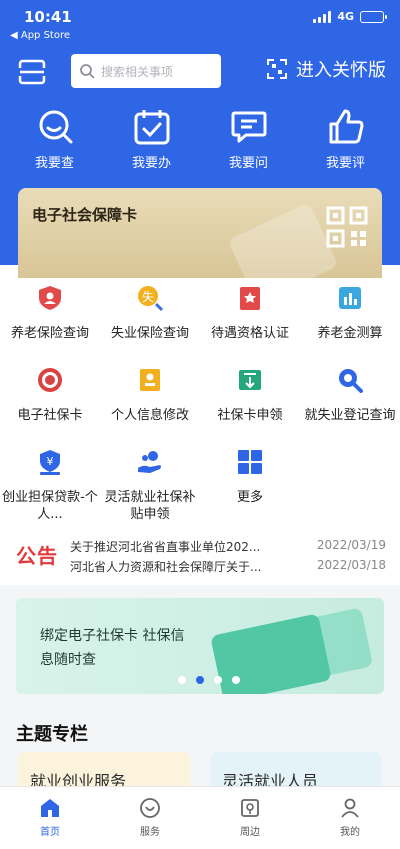 This screenshot has width=400, height=849. Describe the element at coordinates (351, 565) in the screenshot. I see `notice-date: 2022/03/18` at that location.